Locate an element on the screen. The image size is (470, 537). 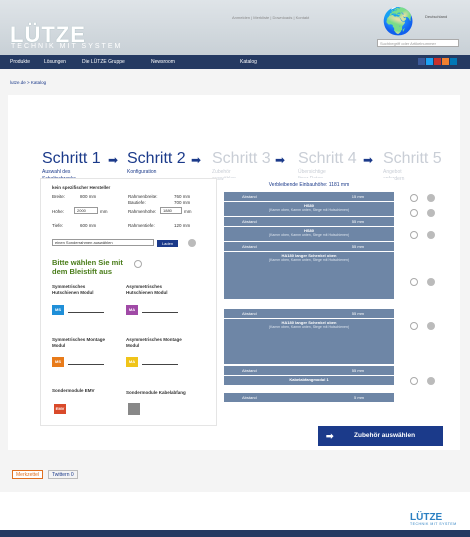
breadcrumb: lutze.de > Katalog is located at coordinates (28, 82).